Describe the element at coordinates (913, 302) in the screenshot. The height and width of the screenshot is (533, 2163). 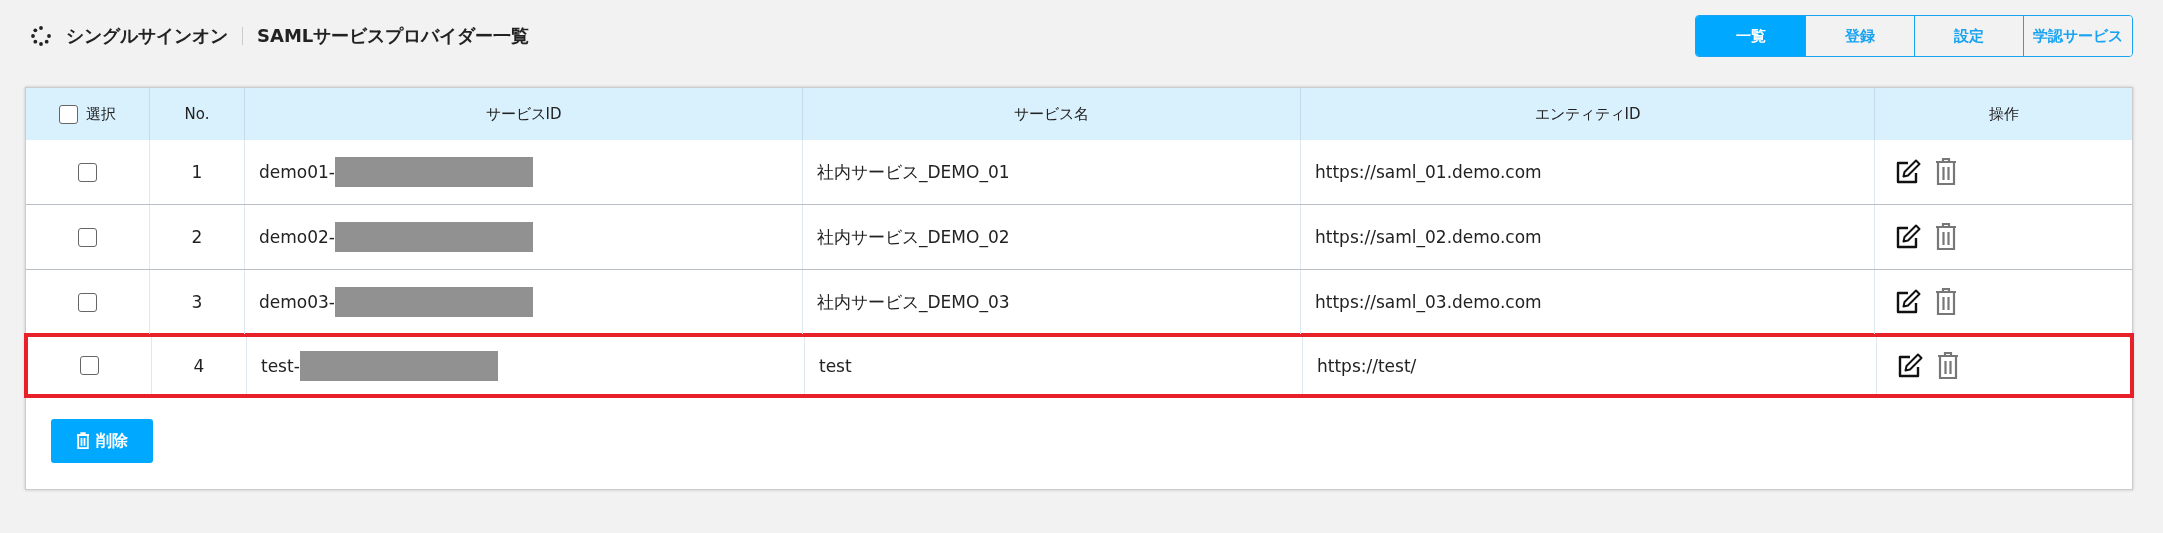
I see `table-cell: 社内サービス_DEMO_03` at that location.